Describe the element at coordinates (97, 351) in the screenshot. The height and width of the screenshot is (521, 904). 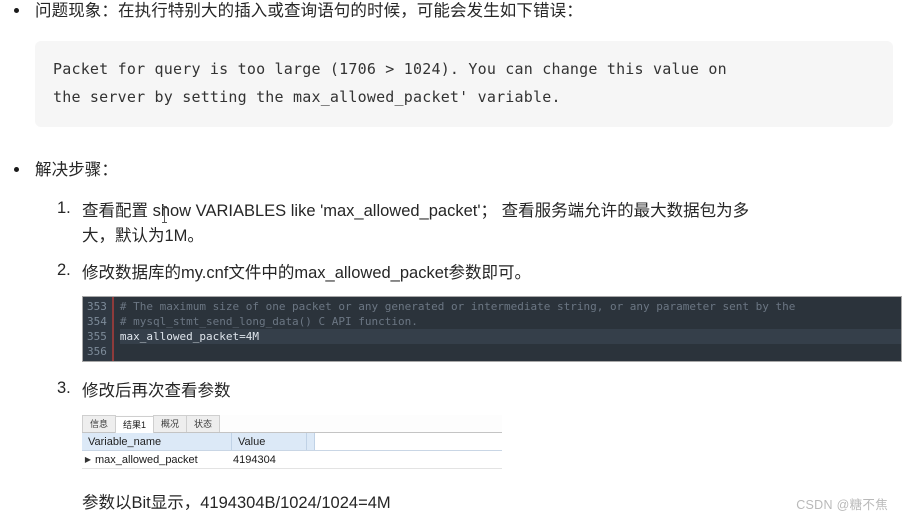
I see `line-number: 356` at that location.